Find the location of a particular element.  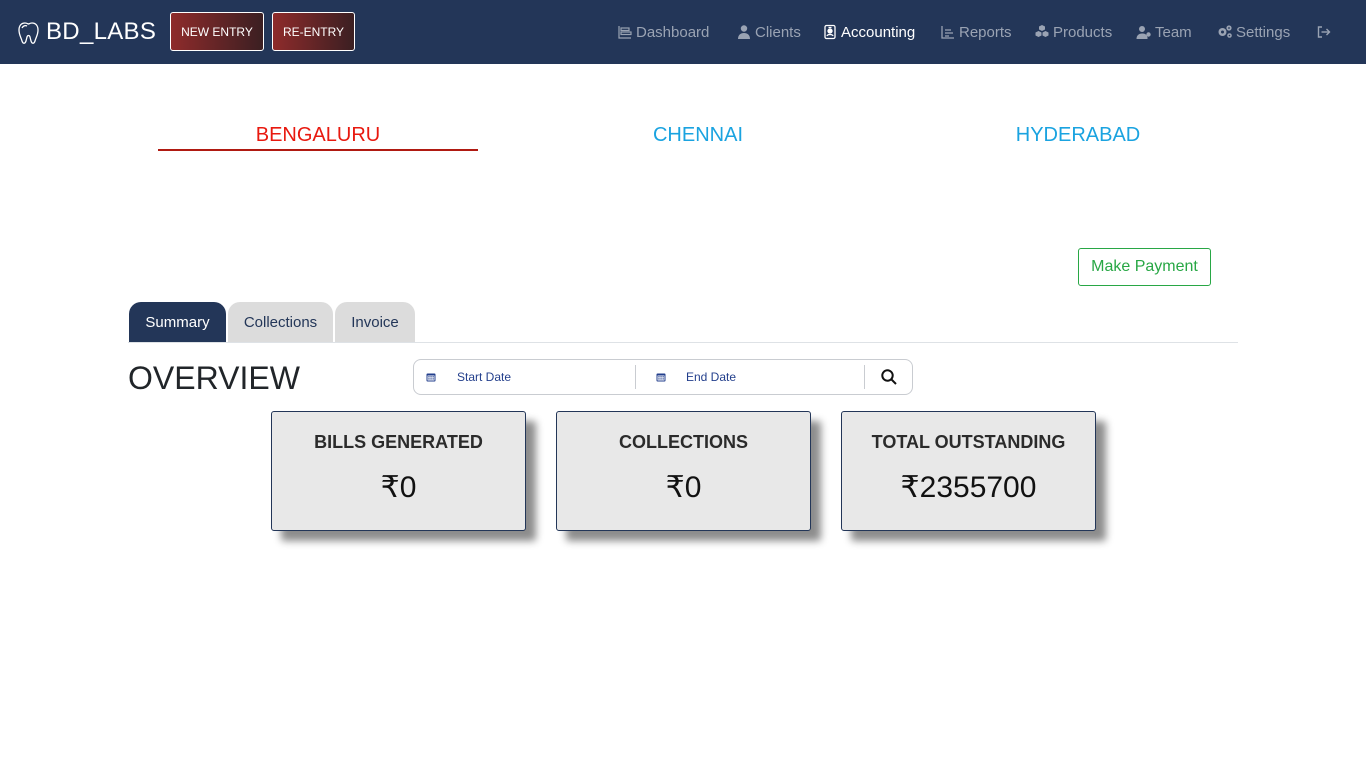

nav-accounting: Accounting is located at coordinates (868, 32).